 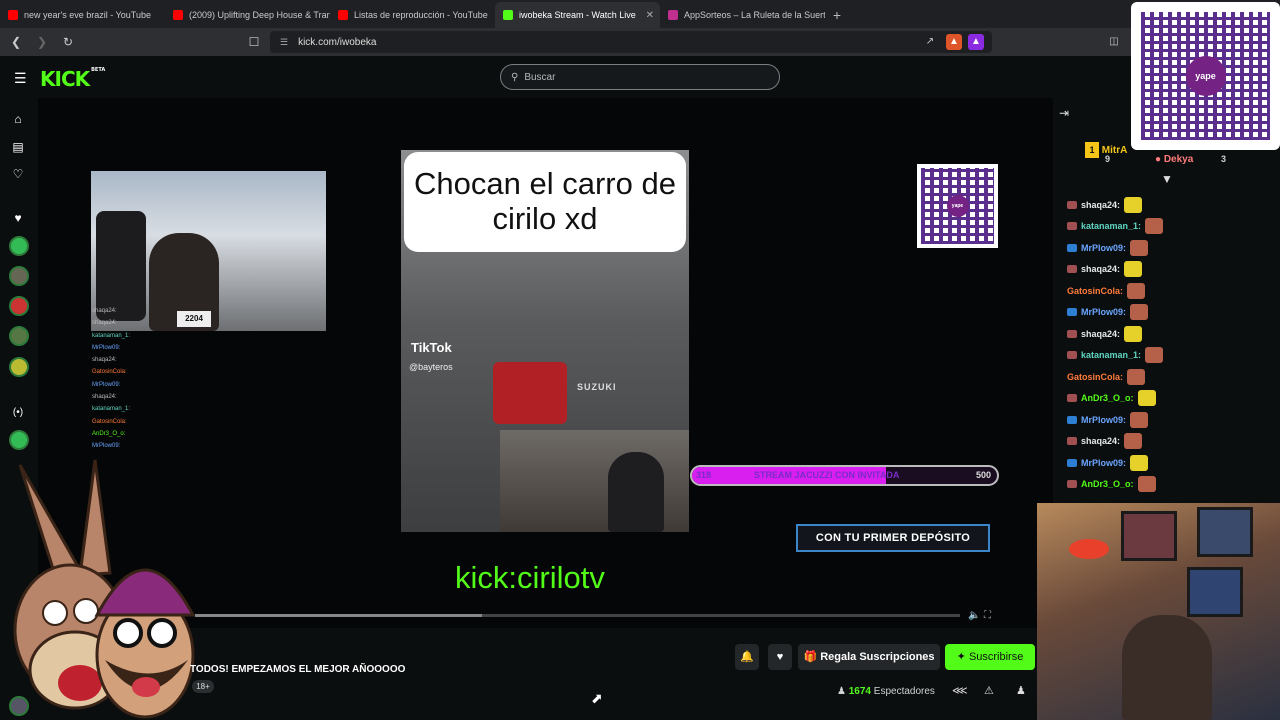 I want to click on home-icon: ⌂, so click(x=18, y=119).